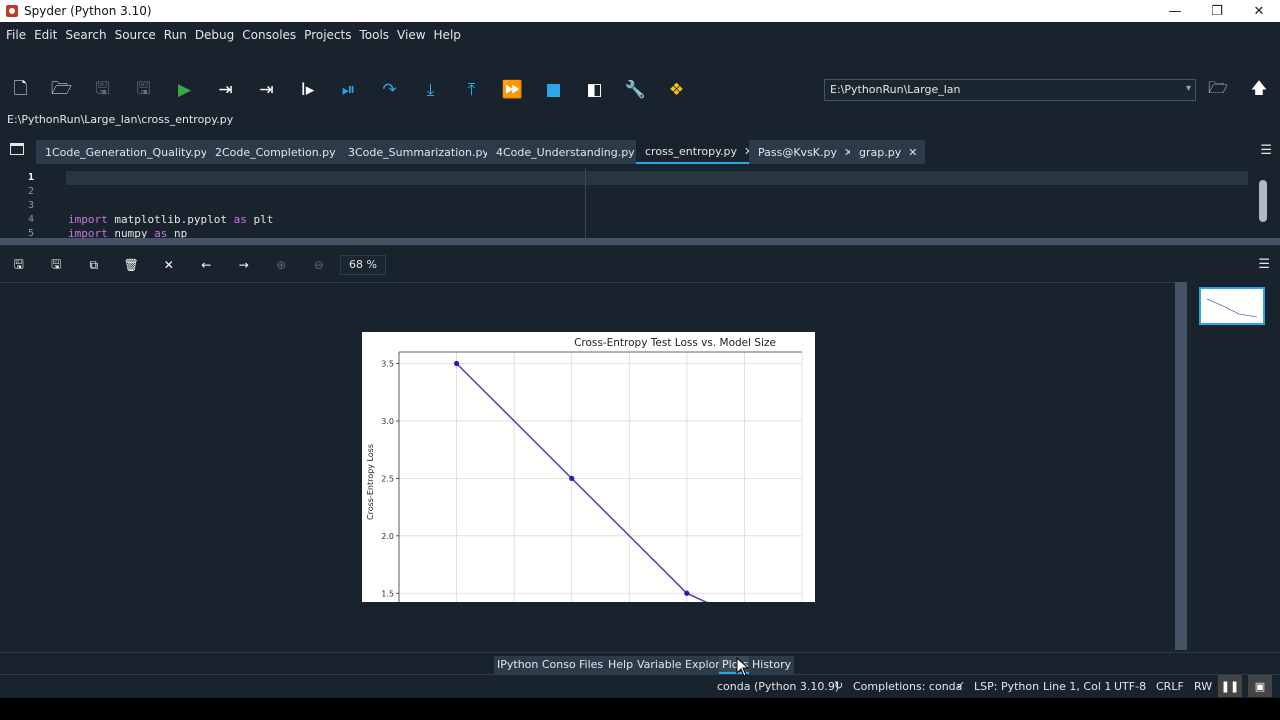 This screenshot has width=1280, height=720. Describe the element at coordinates (591, 665) in the screenshot. I see `tab-files: Files` at that location.